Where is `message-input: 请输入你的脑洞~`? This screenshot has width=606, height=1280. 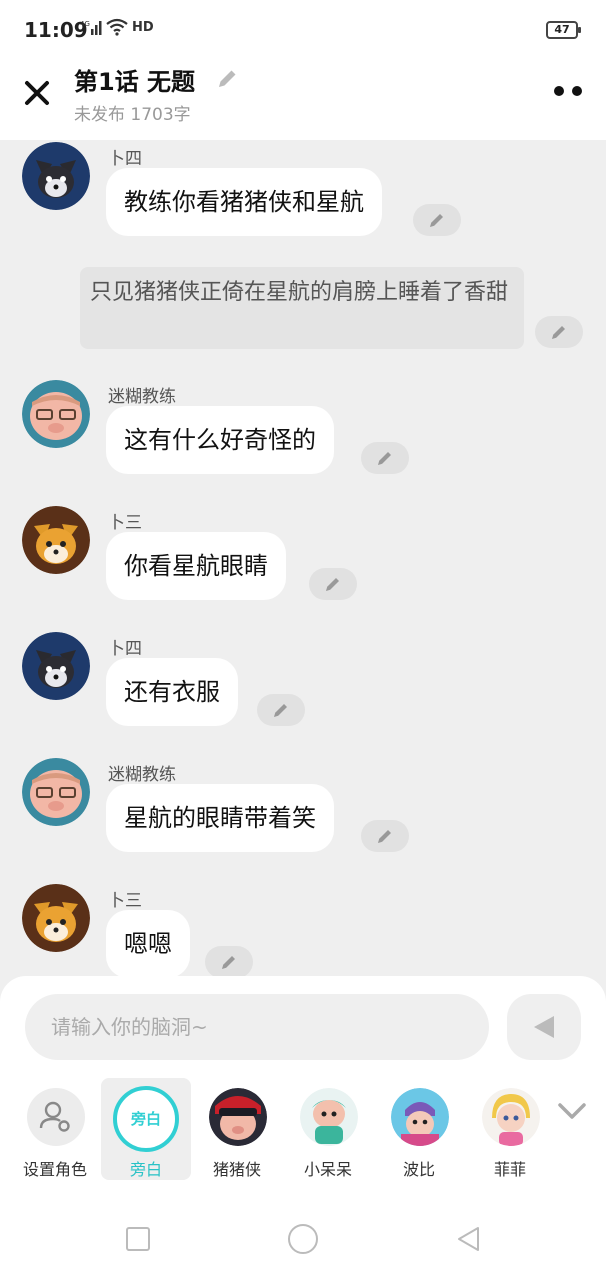
message-input: 请输入你的脑洞~ is located at coordinates (257, 1027).